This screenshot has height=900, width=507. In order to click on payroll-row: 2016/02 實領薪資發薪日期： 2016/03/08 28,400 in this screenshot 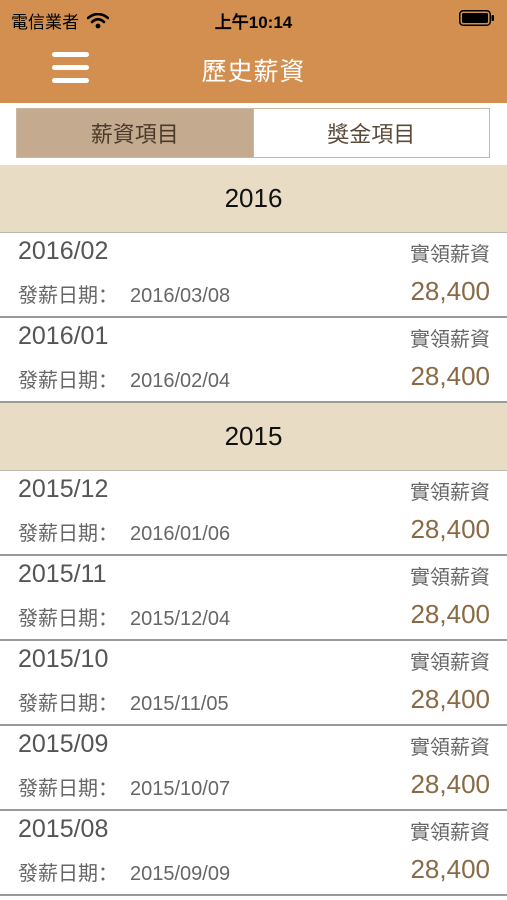, I will do `click(253, 275)`.